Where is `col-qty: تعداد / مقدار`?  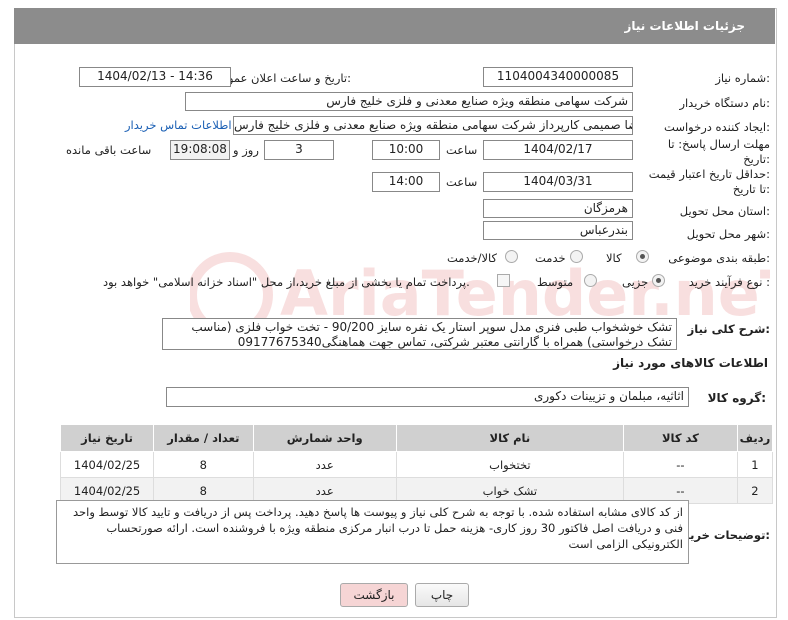
col-qty: تعداد / مقدار is located at coordinates (203, 438).